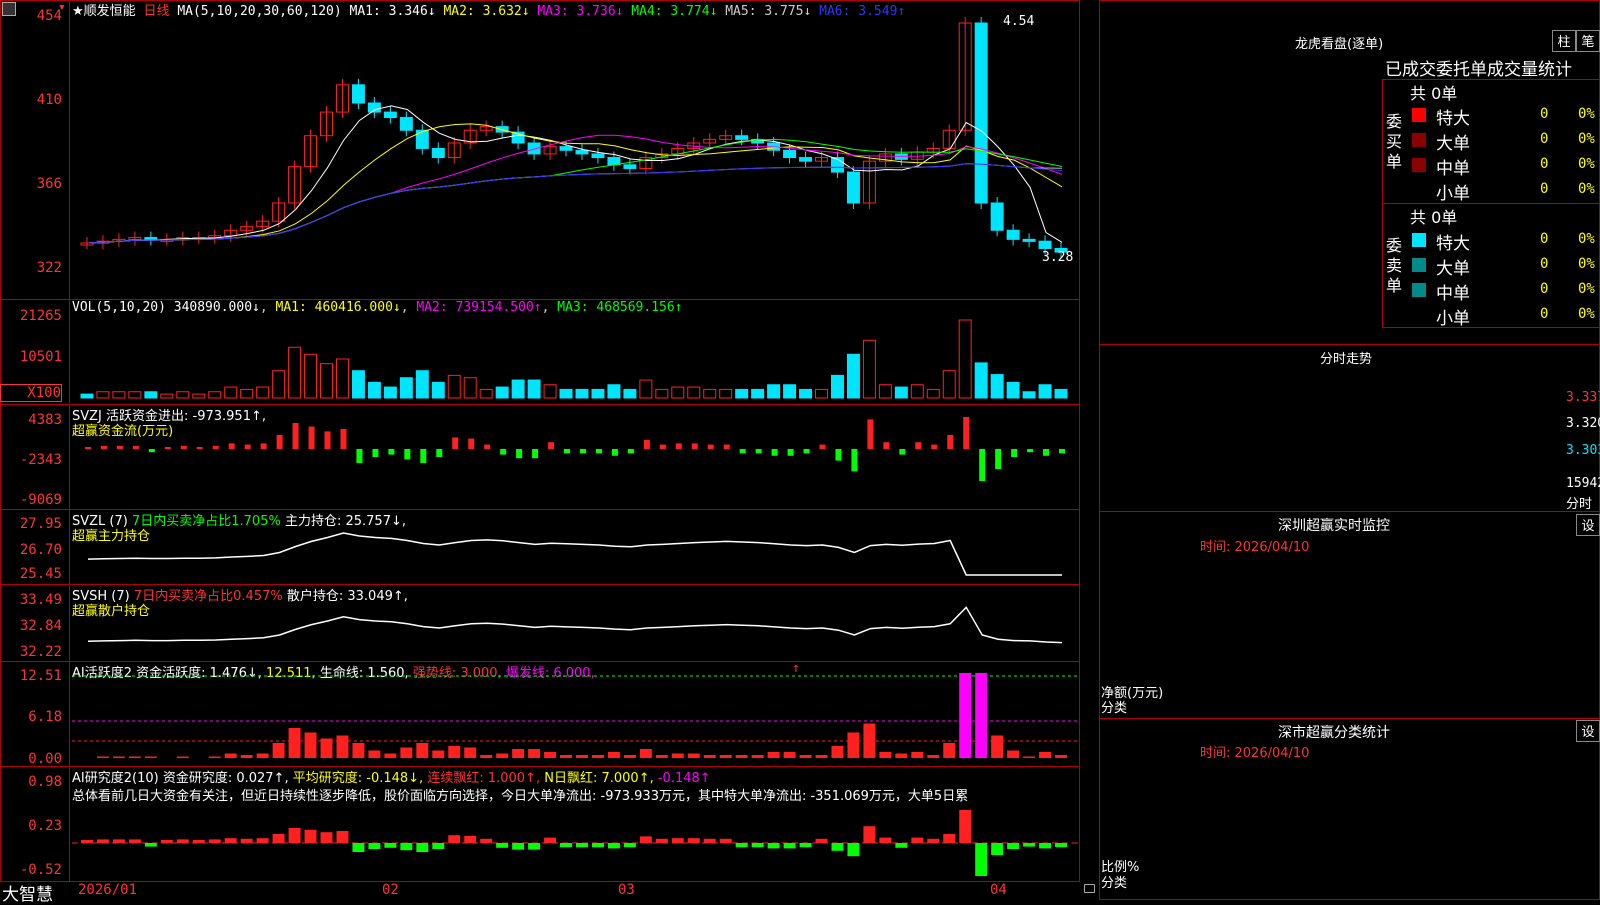  What do you see at coordinates (1394, 265) in the screenshot?
I see `sell-label: 委卖单` at bounding box center [1394, 265].